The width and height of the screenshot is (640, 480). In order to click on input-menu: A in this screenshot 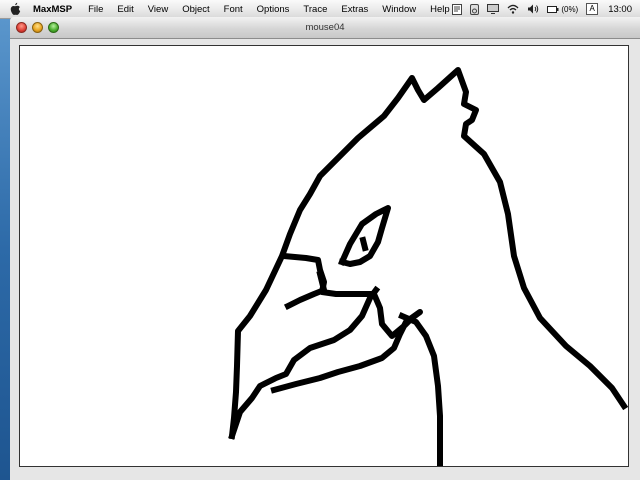, I will do `click(592, 9)`.